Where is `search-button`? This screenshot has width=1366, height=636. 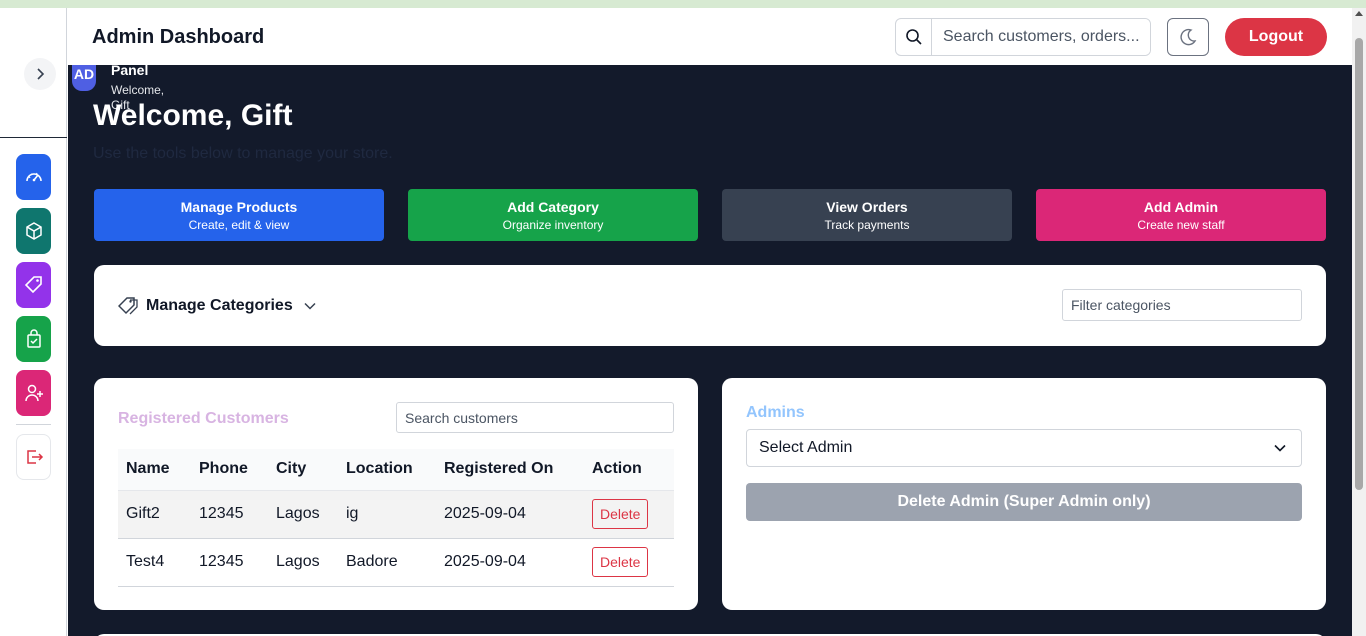
search-button is located at coordinates (914, 37).